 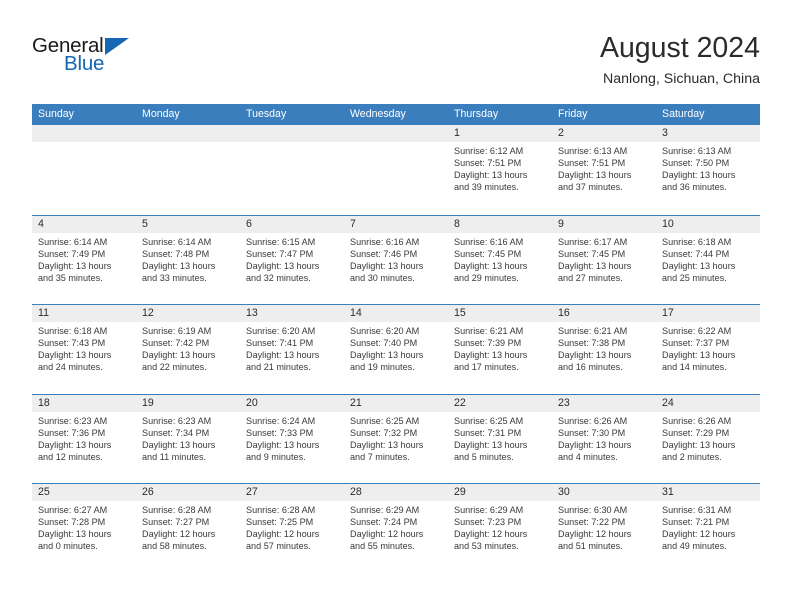 I want to click on day-number: 9, so click(x=604, y=224).